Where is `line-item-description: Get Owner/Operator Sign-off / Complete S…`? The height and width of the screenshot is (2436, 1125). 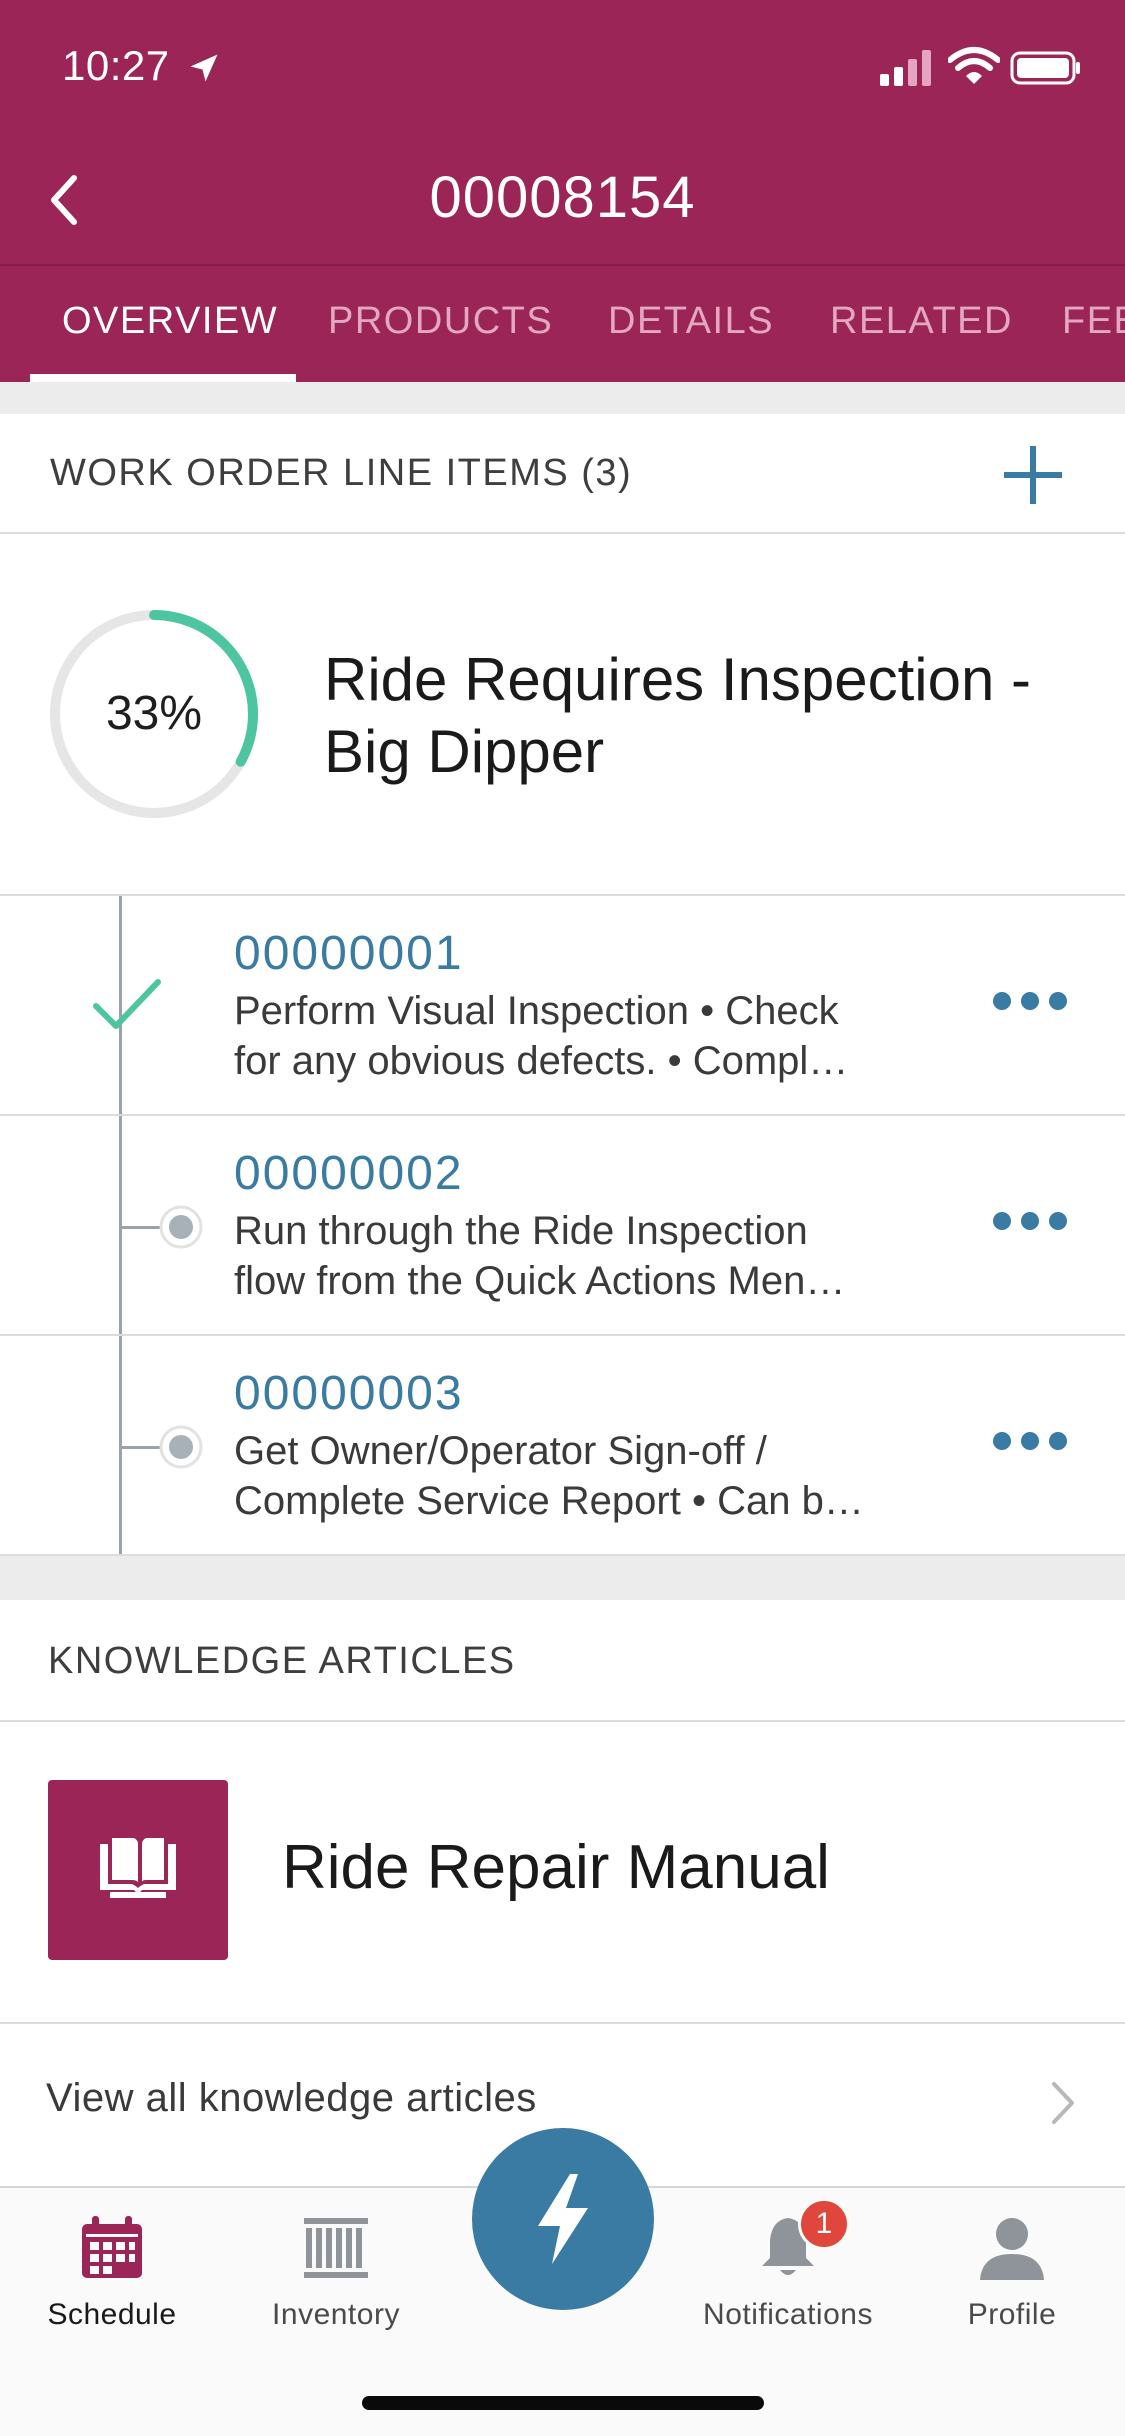 line-item-description: Get Owner/Operator Sign-off / Complete S… is located at coordinates (584, 1476).